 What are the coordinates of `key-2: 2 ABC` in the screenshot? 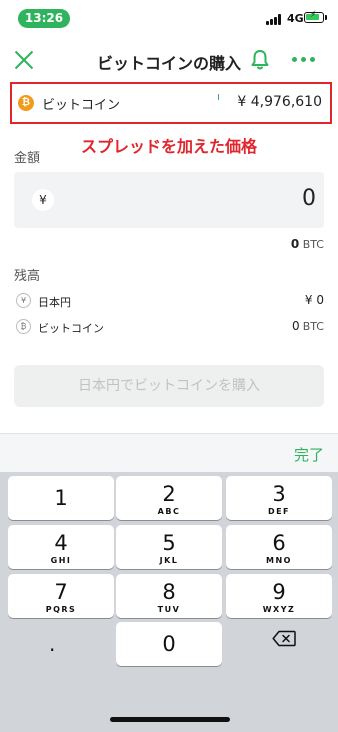 It's located at (169, 498).